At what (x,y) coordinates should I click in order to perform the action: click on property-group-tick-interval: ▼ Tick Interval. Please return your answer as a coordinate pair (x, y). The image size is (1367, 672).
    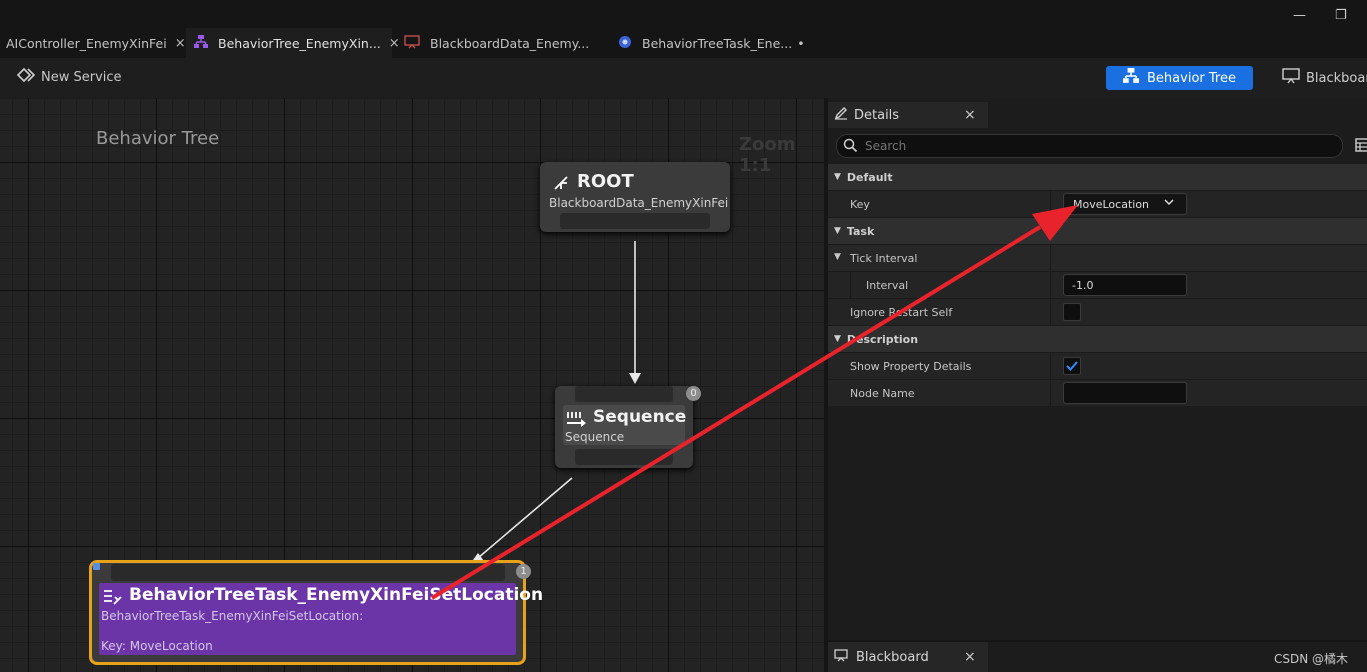
    Looking at the image, I should click on (1097, 257).